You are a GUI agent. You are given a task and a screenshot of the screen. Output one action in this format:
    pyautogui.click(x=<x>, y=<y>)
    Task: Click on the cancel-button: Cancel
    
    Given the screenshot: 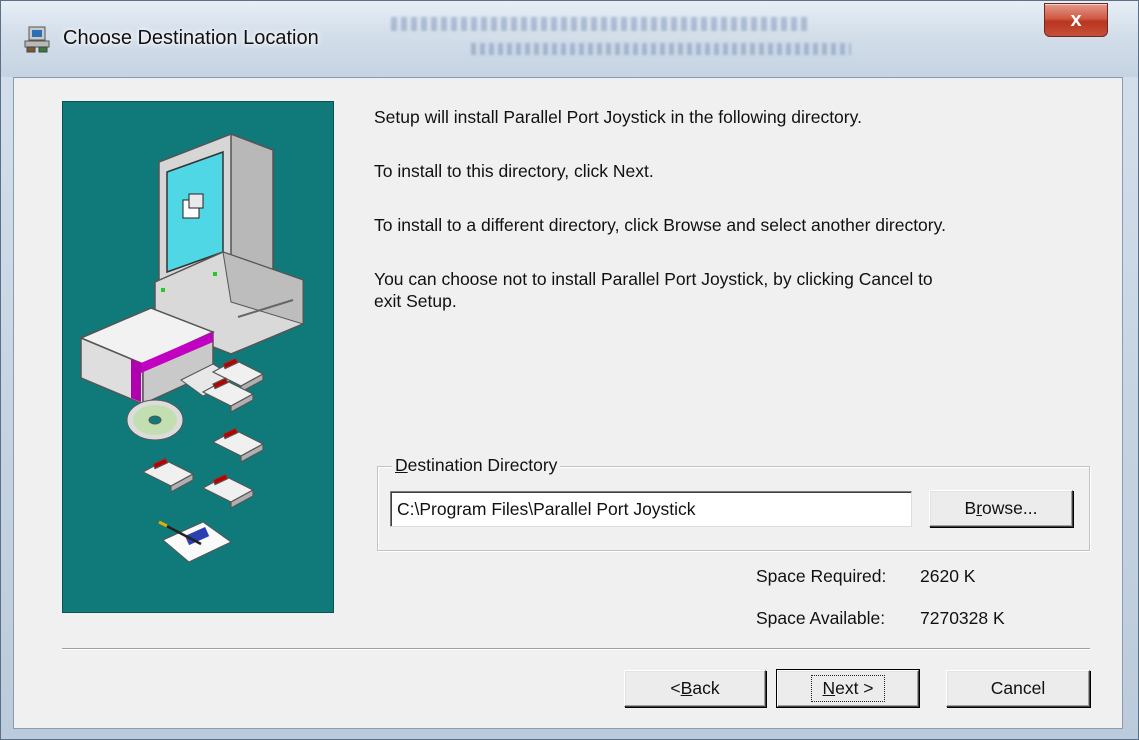 What is the action you would take?
    pyautogui.click(x=1018, y=688)
    